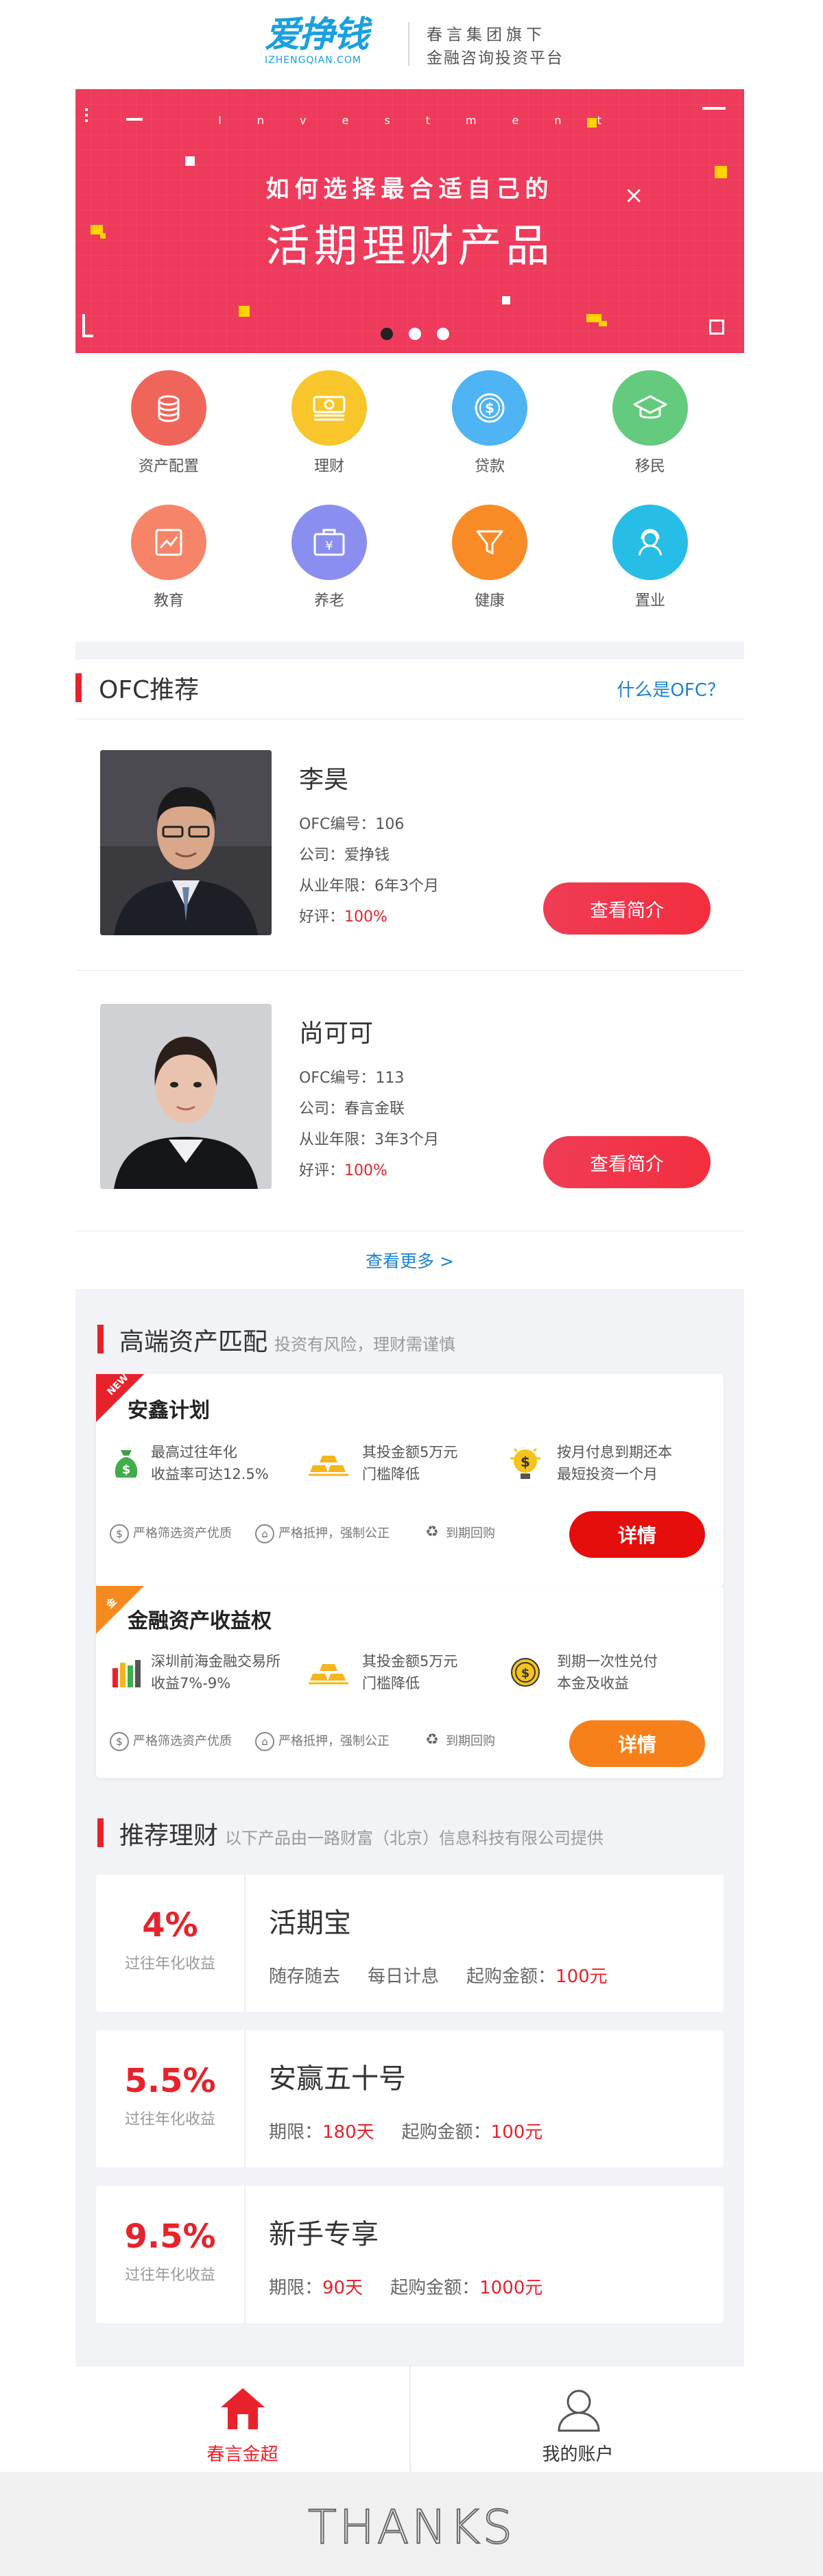 The image size is (823, 2576). I want to click on product-card: 5.5% 过往年化收益 安赢五十号 期限：180天 起购金额：100元, so click(410, 2099).